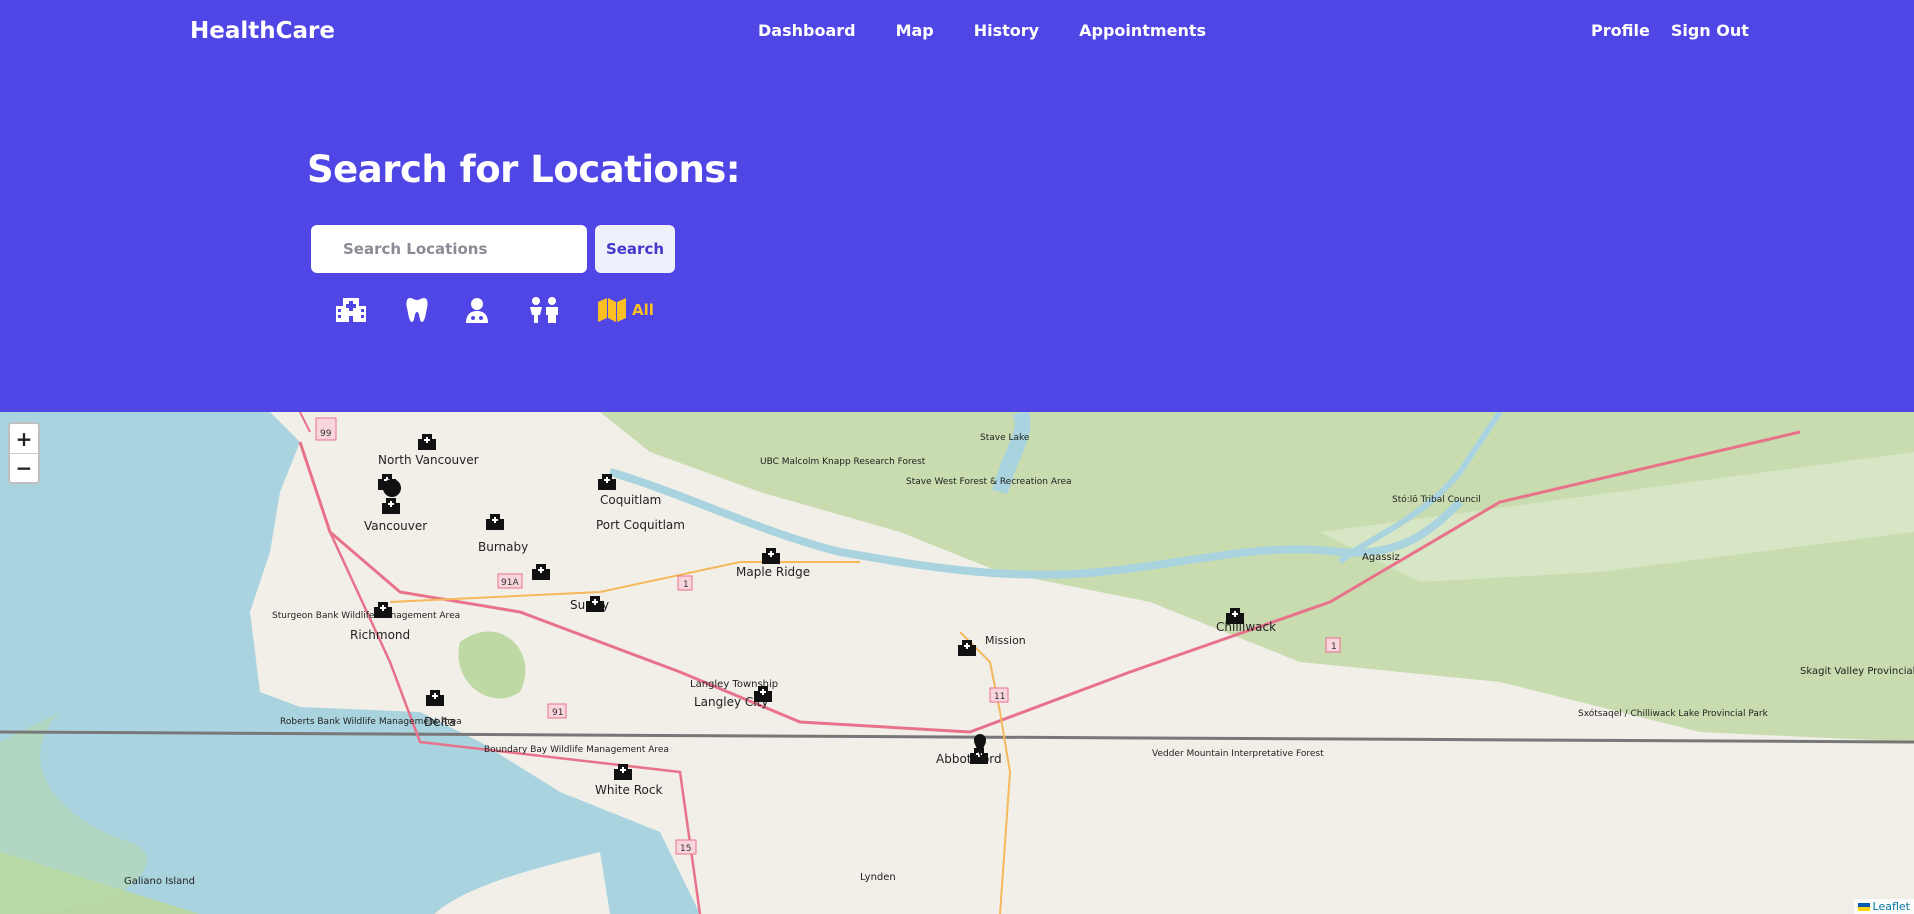 Image resolution: width=1914 pixels, height=914 pixels. I want to click on user-nav: Profile Sign Out, so click(1670, 30).